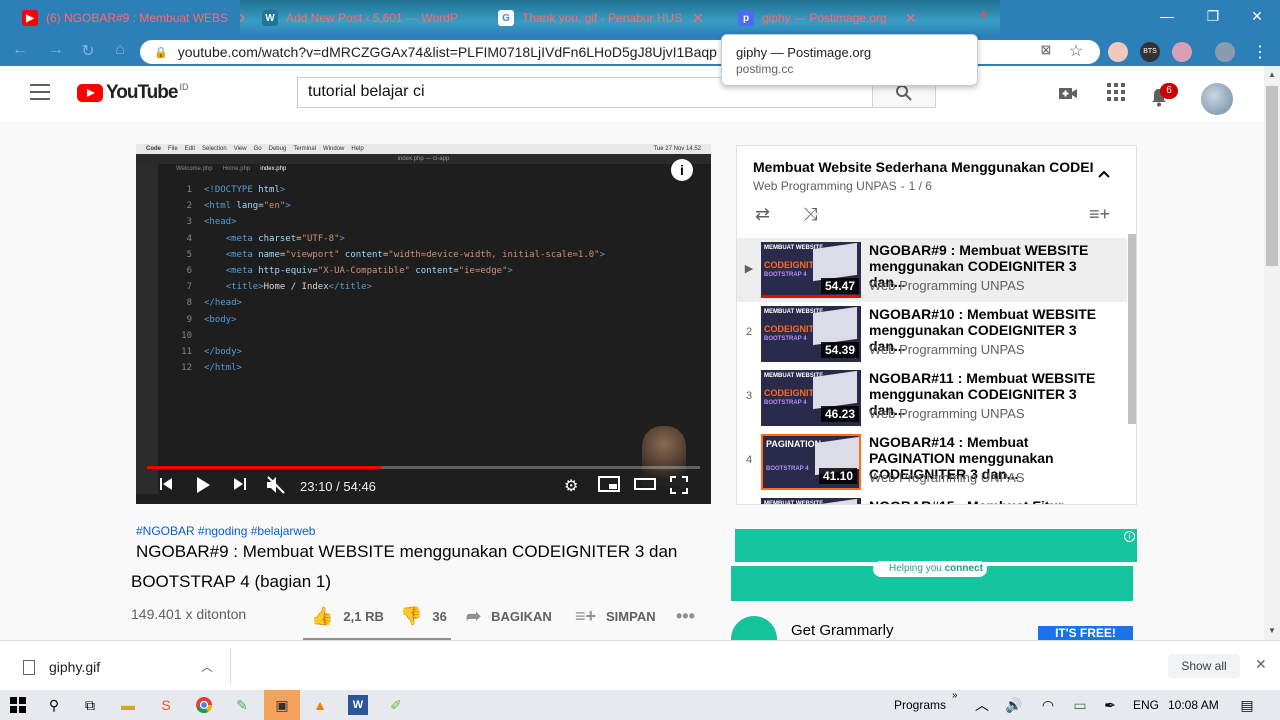  I want to click on scroll-down-icon: ▼, so click(1272, 630).